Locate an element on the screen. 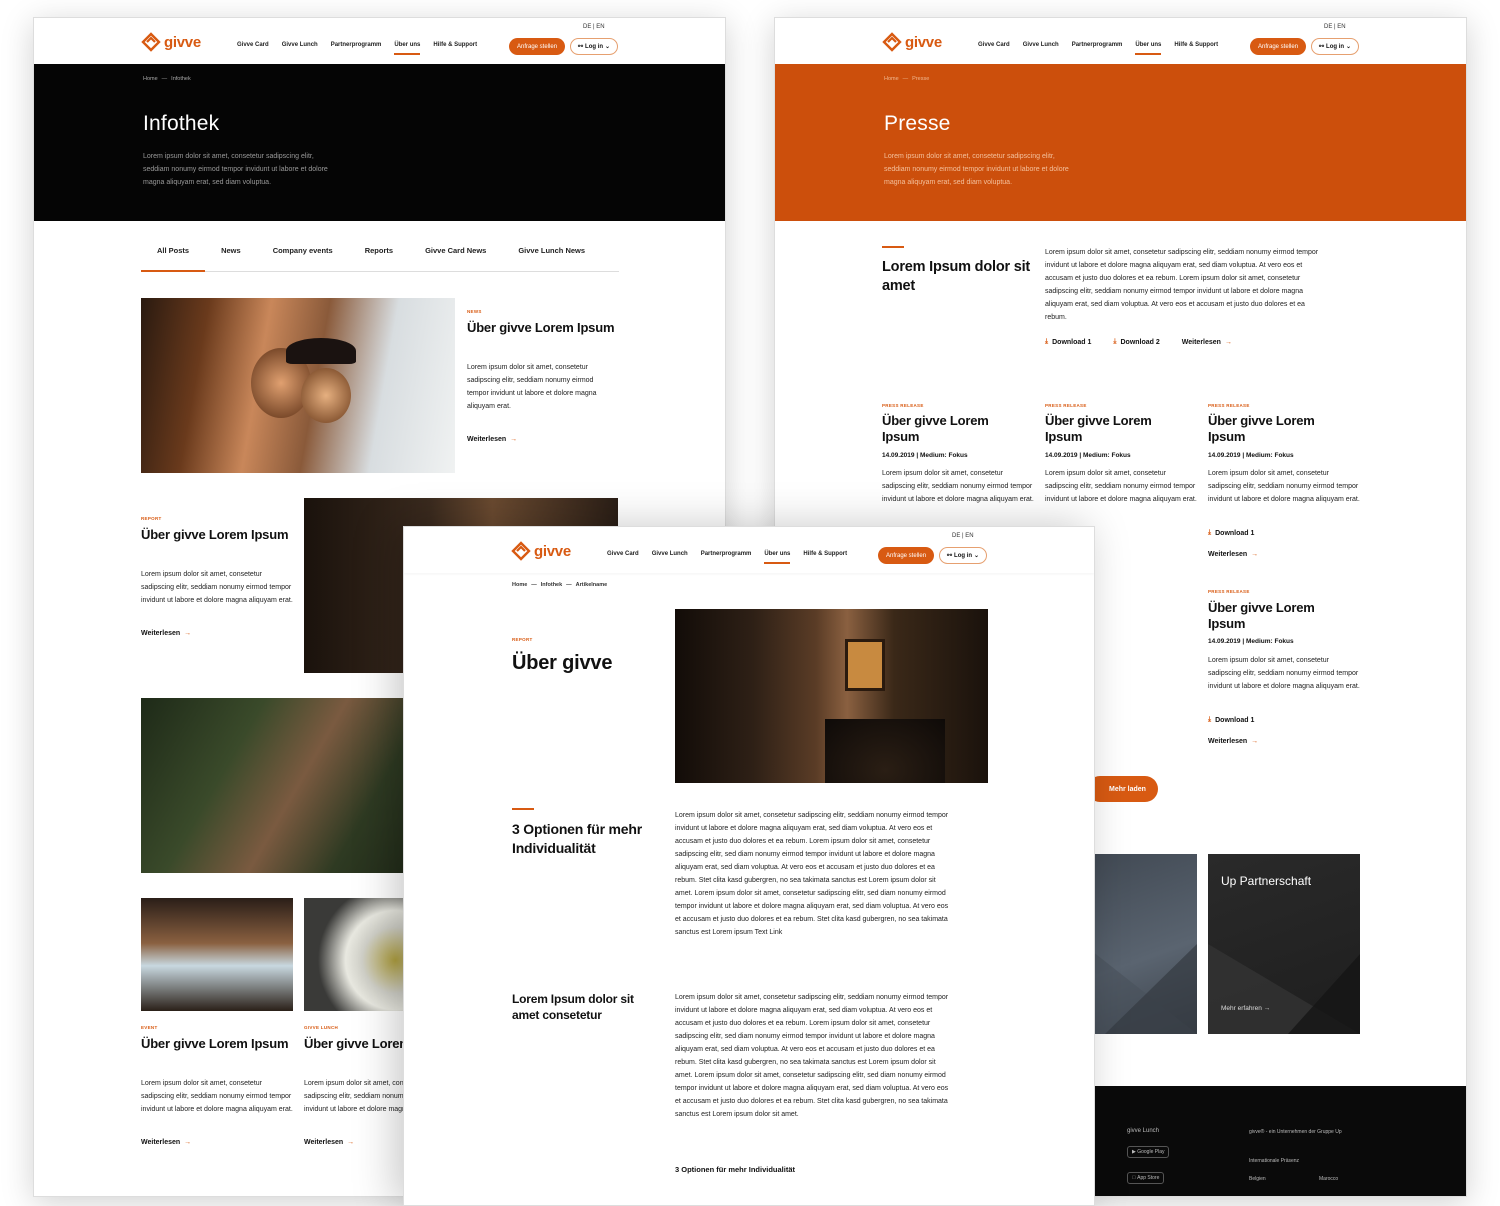  tab-news: News is located at coordinates (231, 254).